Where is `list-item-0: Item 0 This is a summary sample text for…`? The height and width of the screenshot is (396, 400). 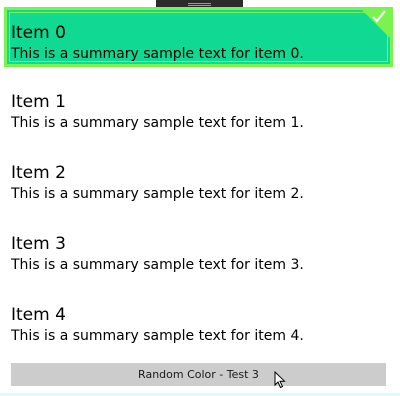
list-item-0: Item 0 This is a summary sample text for… is located at coordinates (198, 37).